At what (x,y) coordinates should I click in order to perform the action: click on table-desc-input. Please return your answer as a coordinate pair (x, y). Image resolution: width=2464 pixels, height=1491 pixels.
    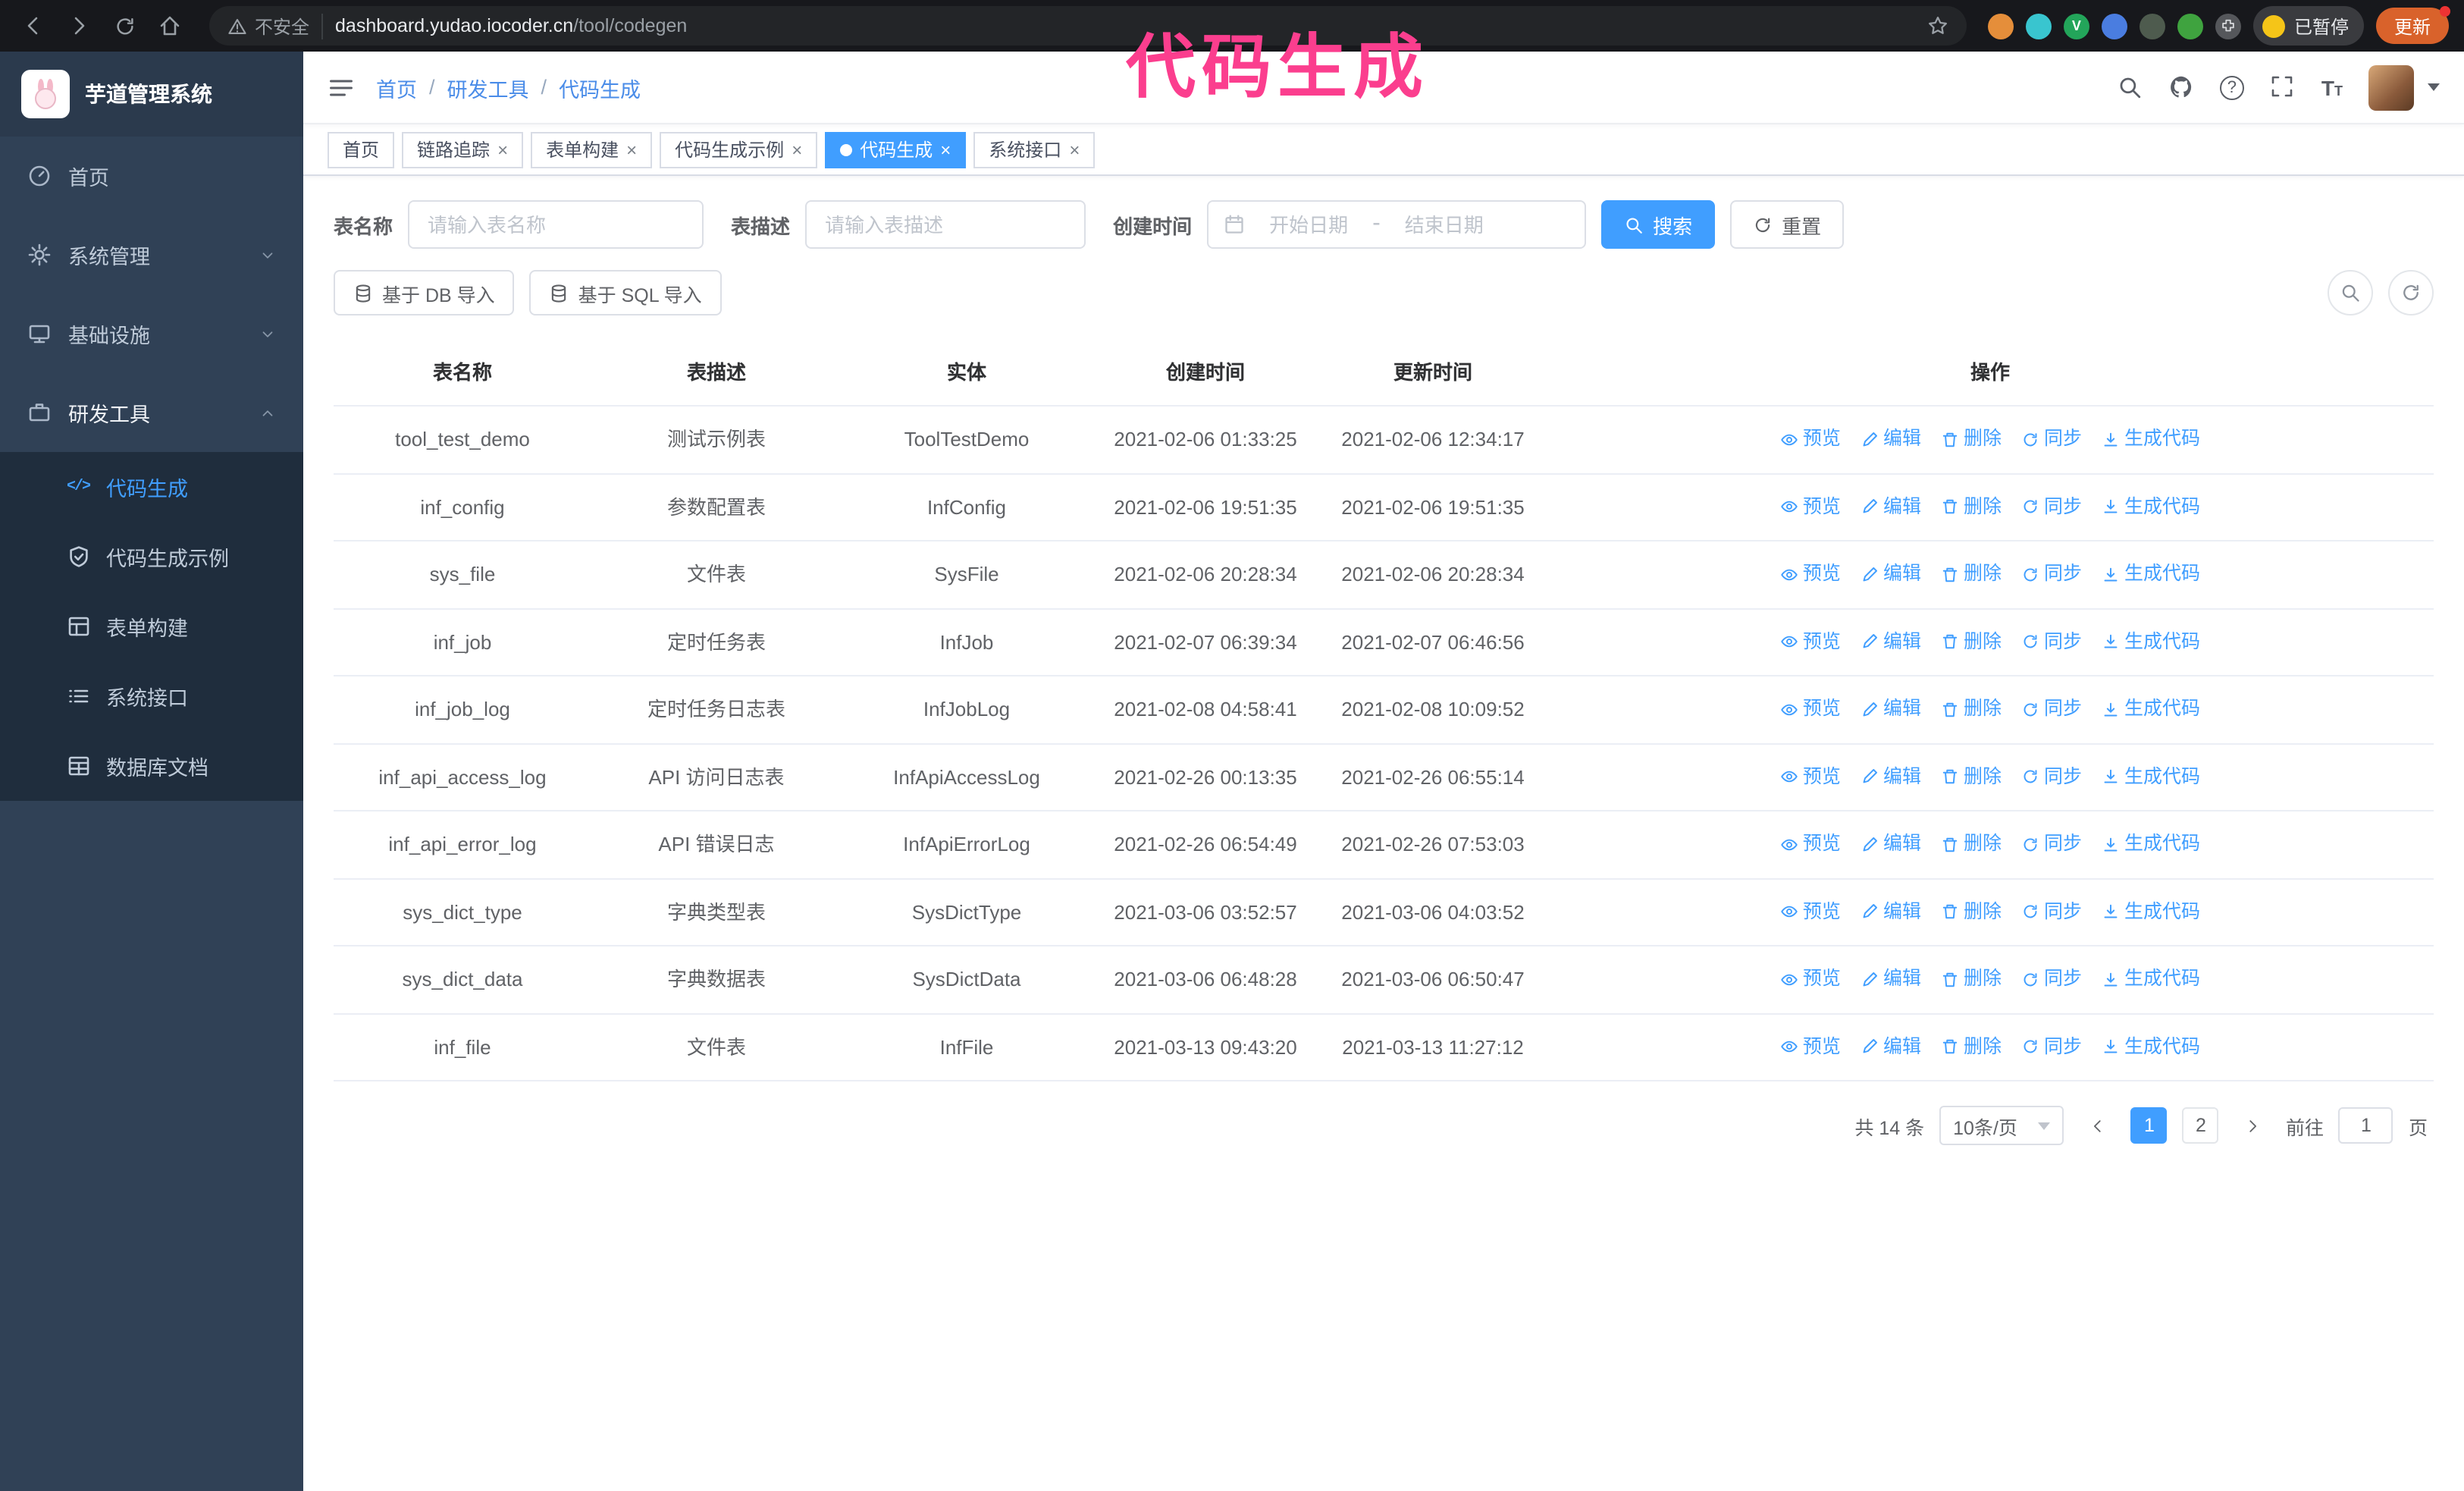
    Looking at the image, I should click on (946, 224).